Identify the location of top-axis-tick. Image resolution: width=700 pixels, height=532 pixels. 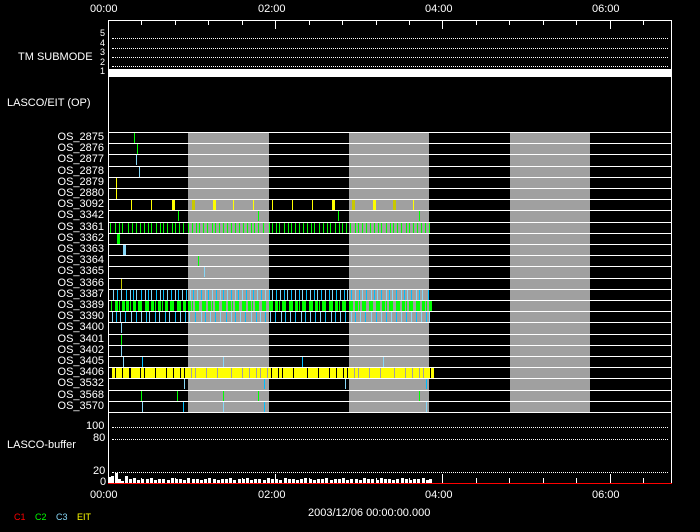
(275, 24).